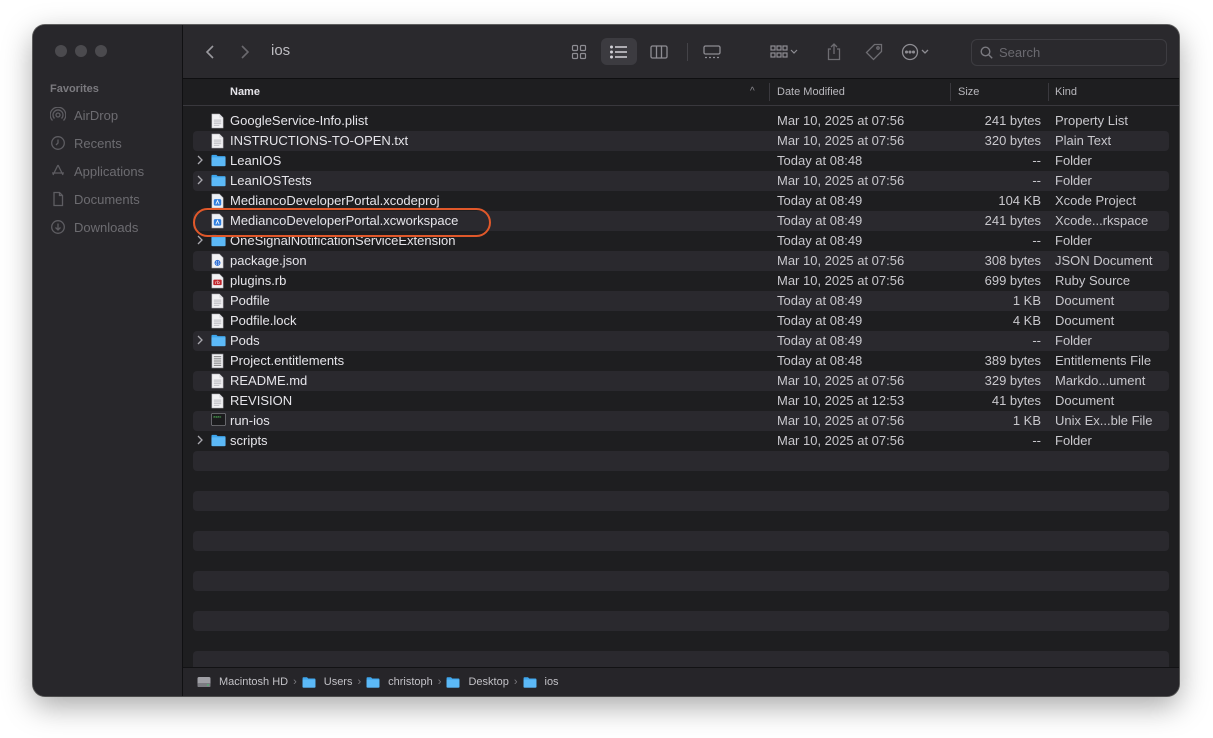 The width and height of the screenshot is (1213, 738). Describe the element at coordinates (1085, 400) in the screenshot. I see `file-kind: Document` at that location.